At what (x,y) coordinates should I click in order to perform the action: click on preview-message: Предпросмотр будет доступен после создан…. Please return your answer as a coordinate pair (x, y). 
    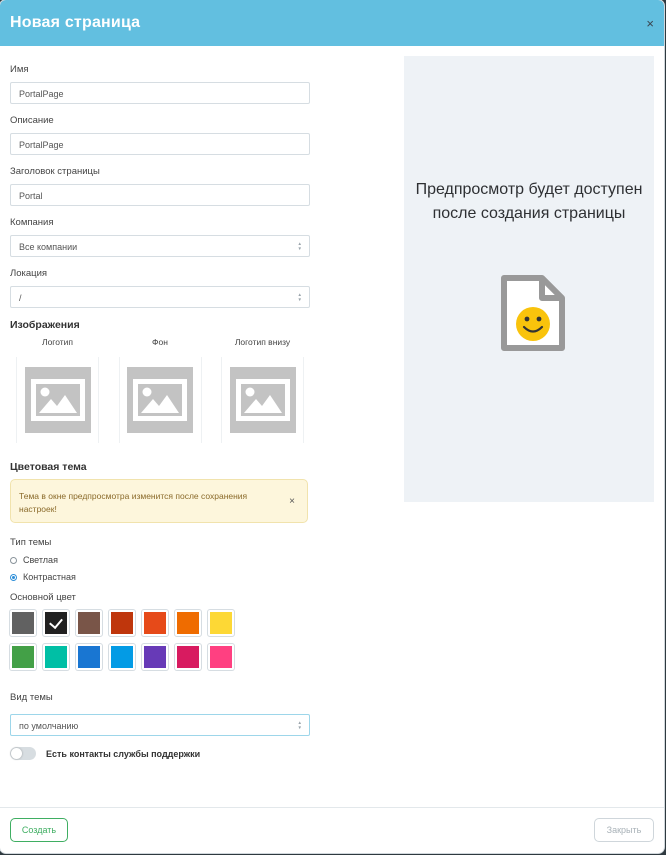
    Looking at the image, I should click on (529, 201).